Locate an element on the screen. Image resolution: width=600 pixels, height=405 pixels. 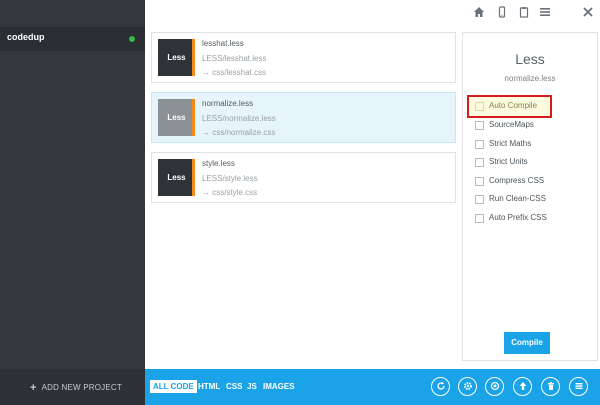
menu-icon is located at coordinates (545, 13).